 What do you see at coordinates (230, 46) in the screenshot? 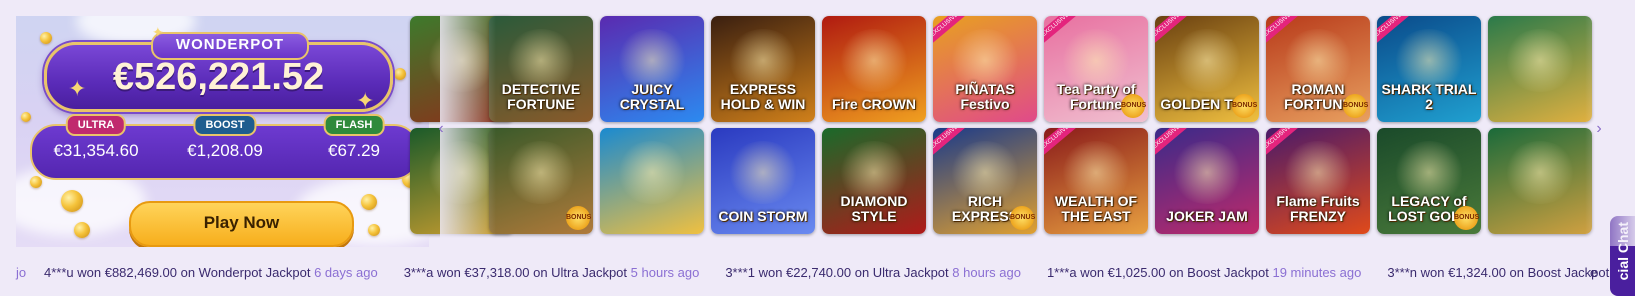
I see `jackpot-title: WONDERPOT` at bounding box center [230, 46].